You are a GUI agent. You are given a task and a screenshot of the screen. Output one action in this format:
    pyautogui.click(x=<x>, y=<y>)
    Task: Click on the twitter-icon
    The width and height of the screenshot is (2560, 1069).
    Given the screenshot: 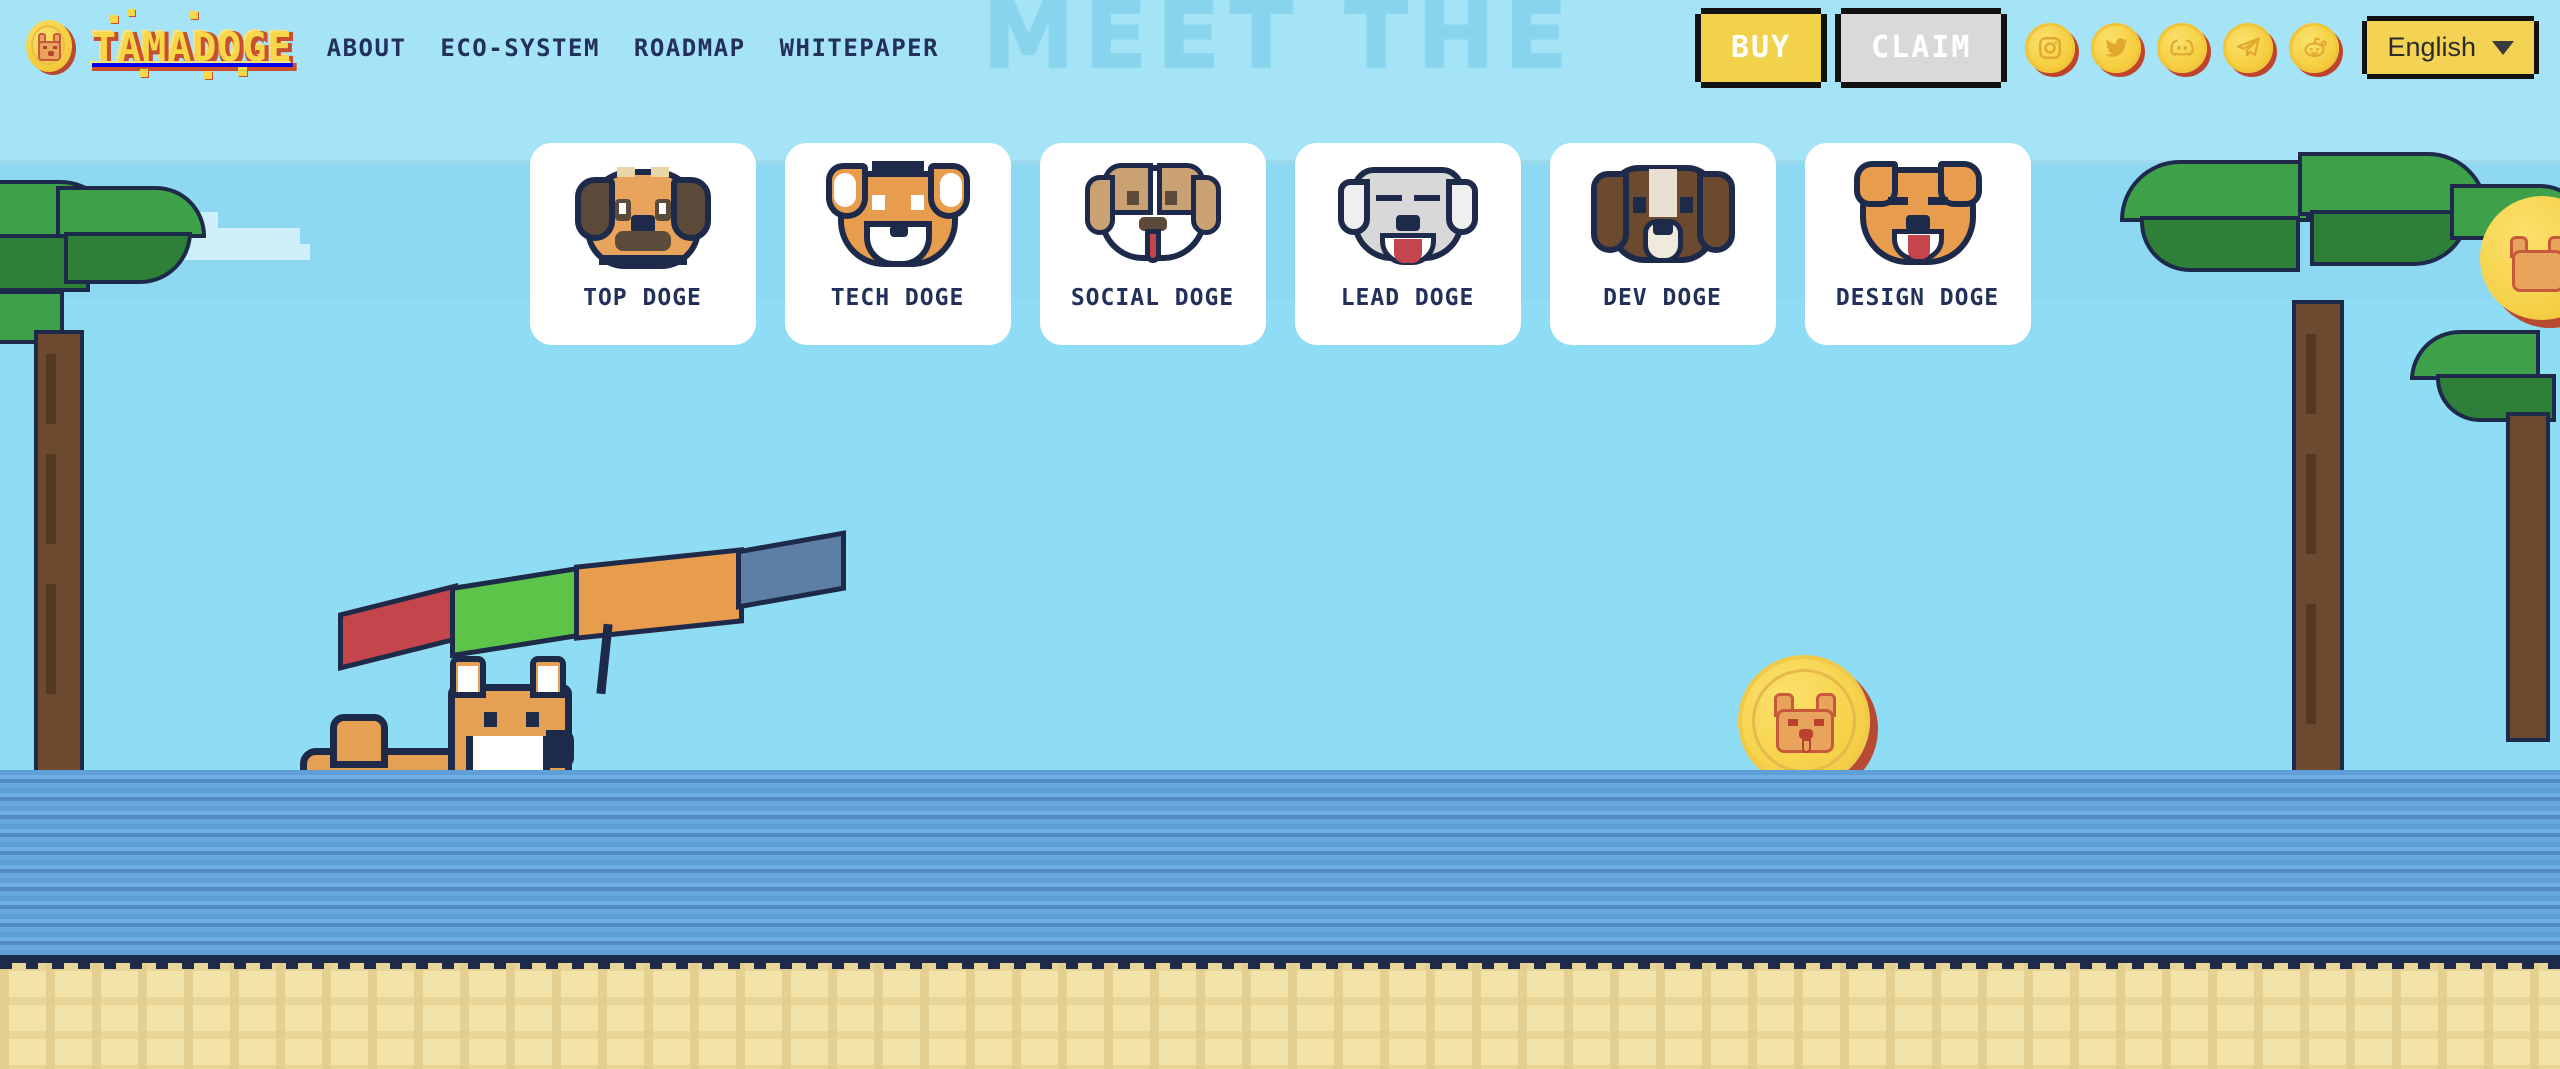 What is the action you would take?
    pyautogui.click(x=2116, y=47)
    